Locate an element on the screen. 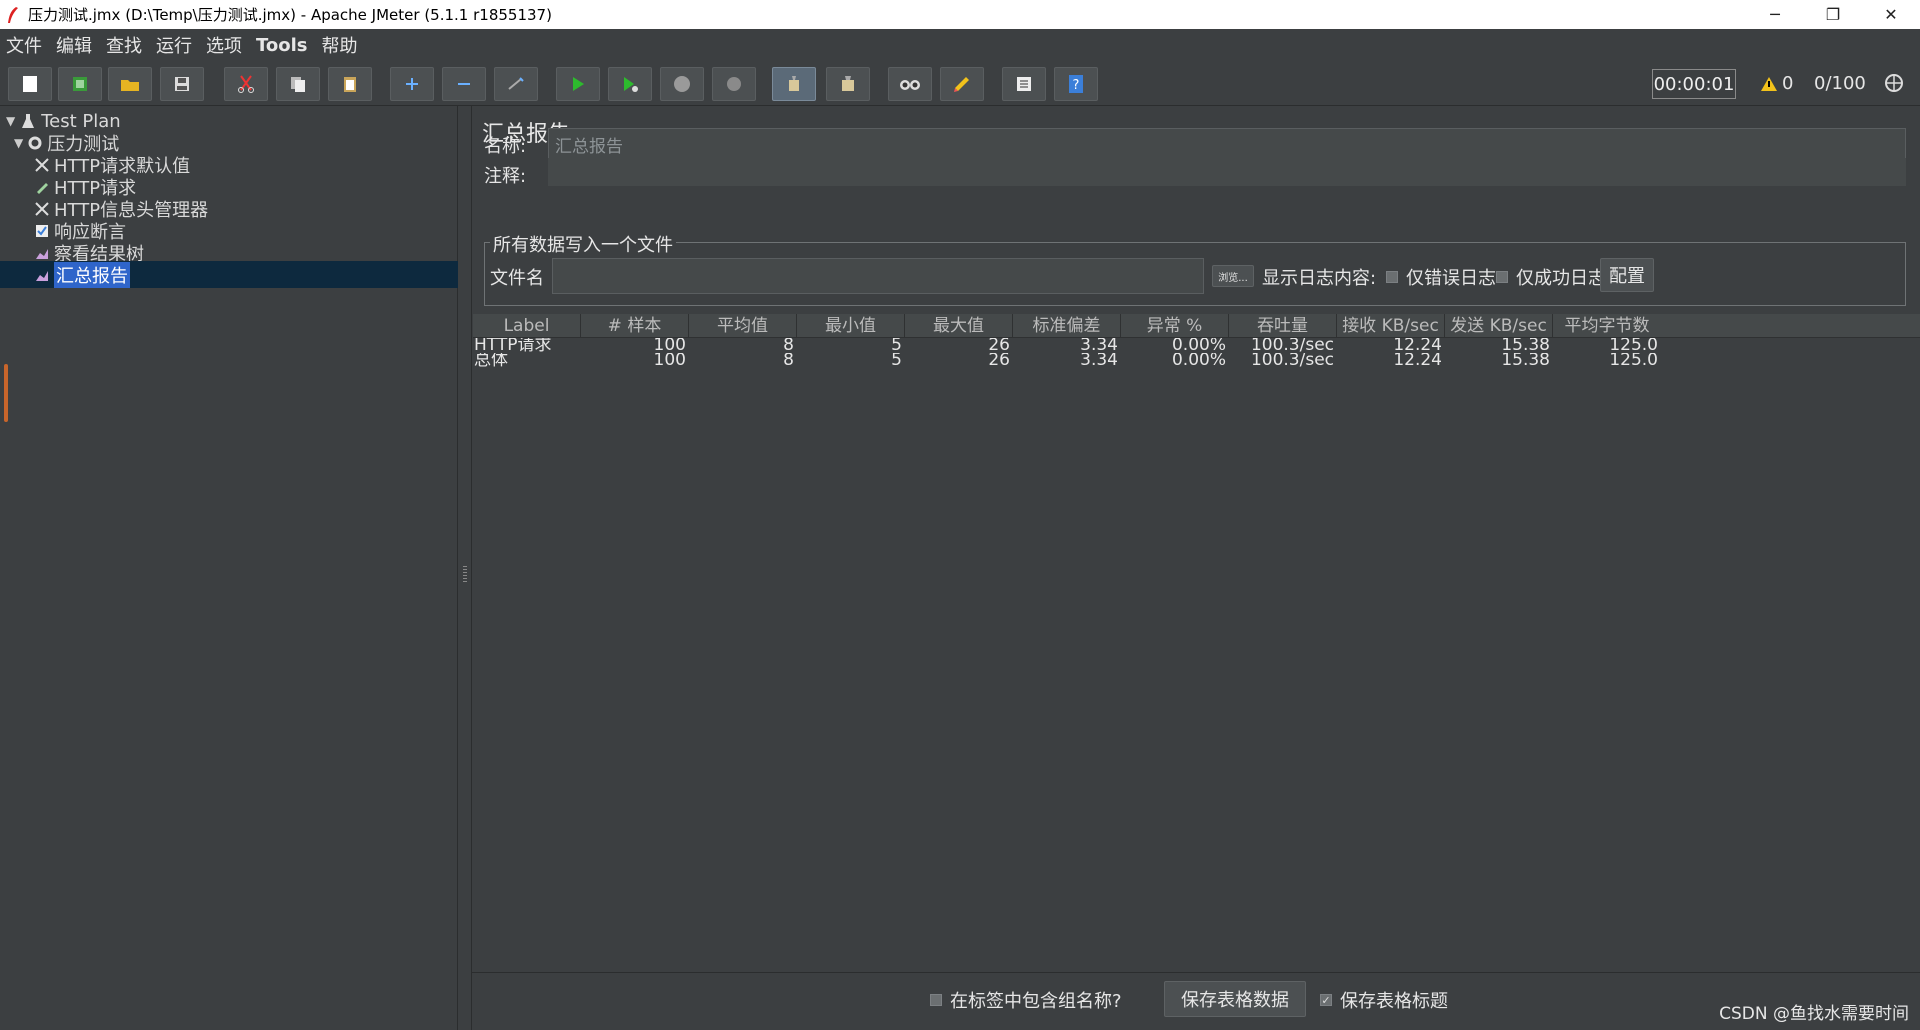  help-button: ? is located at coordinates (1076, 84).